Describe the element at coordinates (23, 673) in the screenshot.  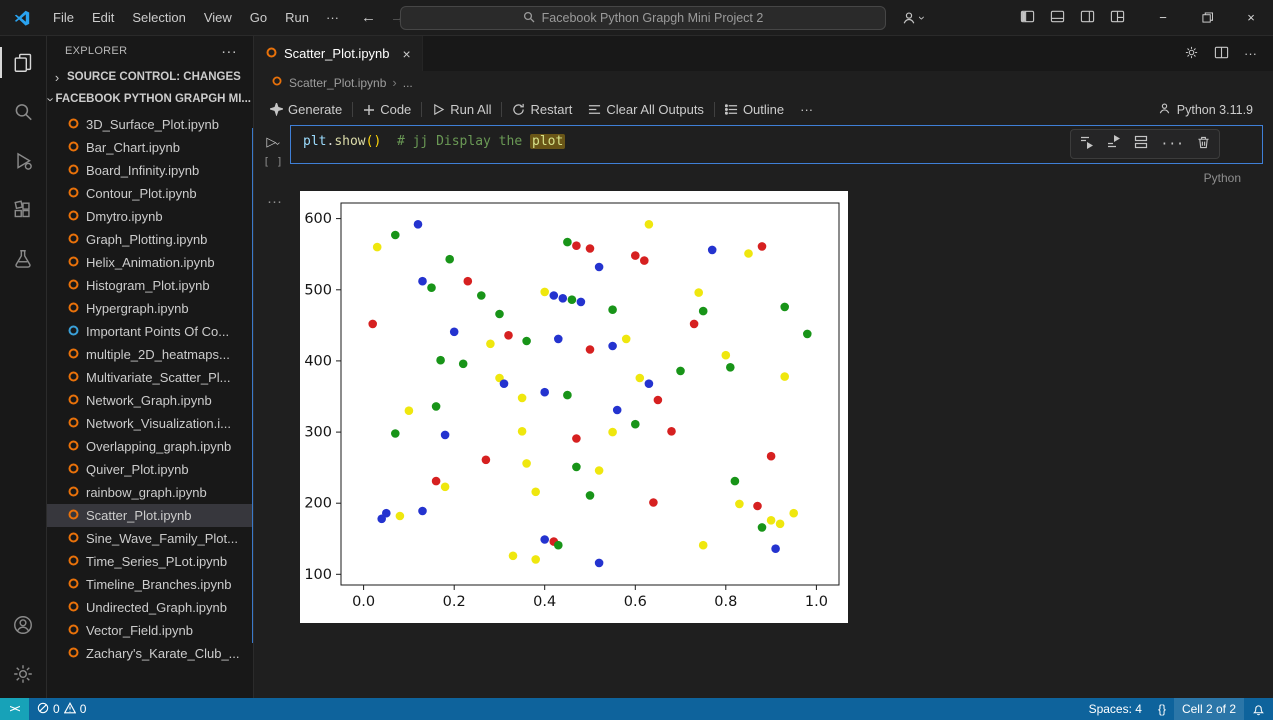
I see `settings-gear-icon` at that location.